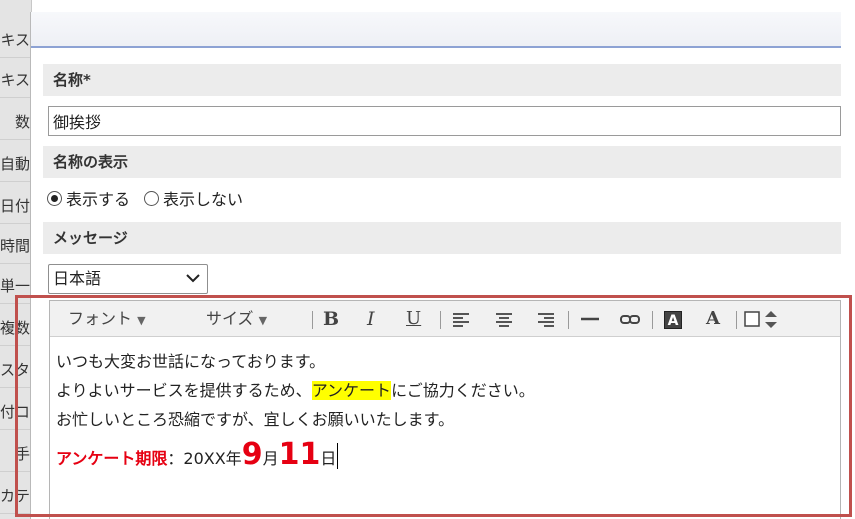 The height and width of the screenshot is (519, 855). What do you see at coordinates (436, 30) in the screenshot?
I see `dialog-title-bar` at bounding box center [436, 30].